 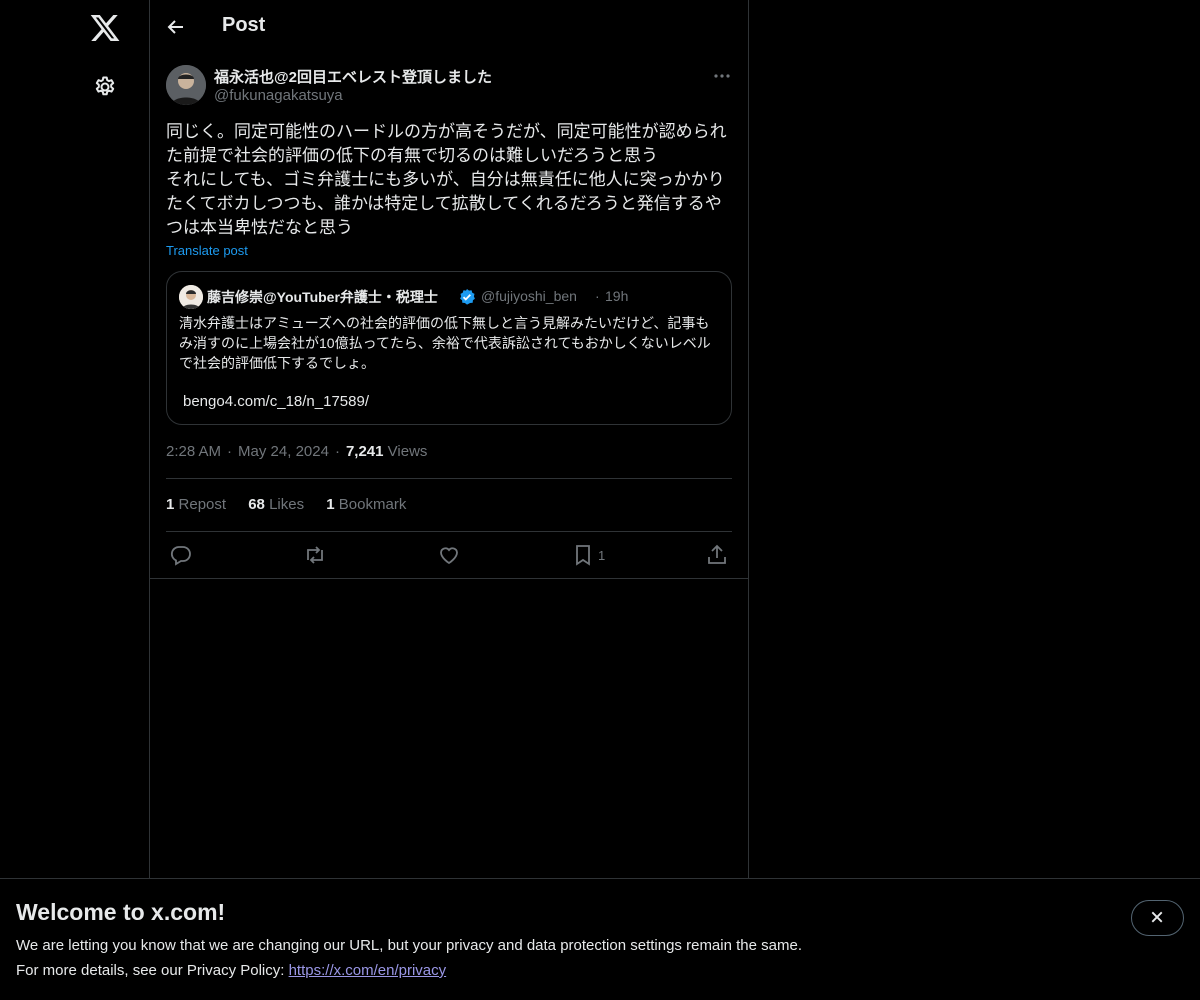 I want to click on post-meta: 2:28 AM · May 24, 2024 · 7,241 Views, so click(x=297, y=451).